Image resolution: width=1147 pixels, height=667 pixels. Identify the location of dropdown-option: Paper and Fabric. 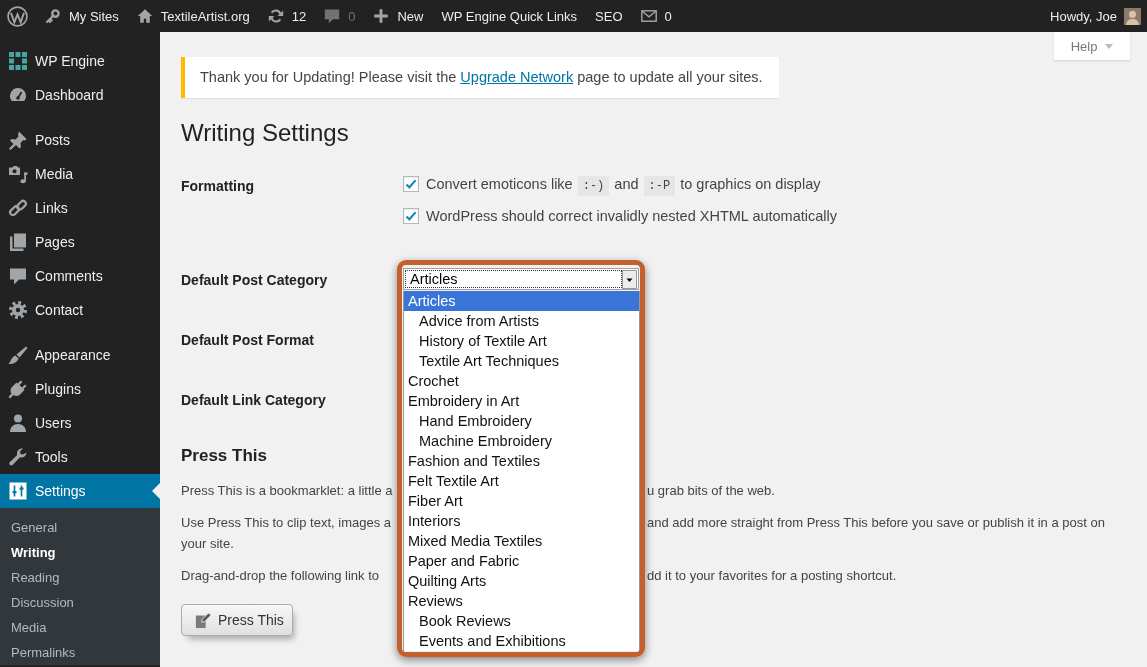
(521, 561).